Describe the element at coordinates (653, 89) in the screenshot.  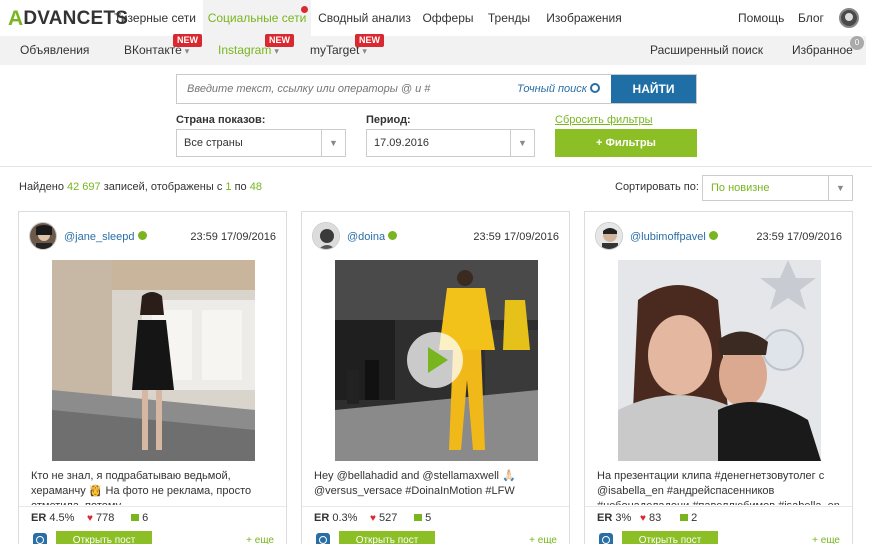
I see `find-button: НАЙТИ` at that location.